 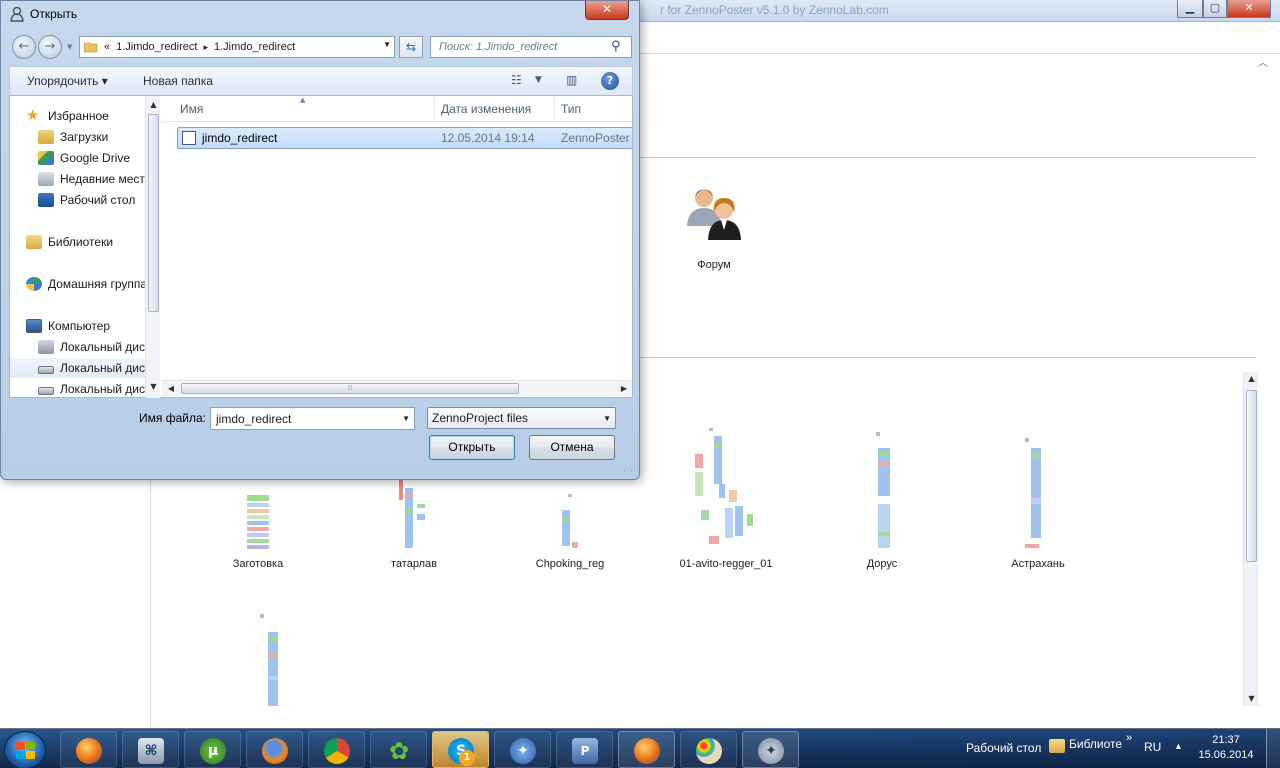 I want to click on view-dropdown-icon: ▼, so click(x=544, y=83).